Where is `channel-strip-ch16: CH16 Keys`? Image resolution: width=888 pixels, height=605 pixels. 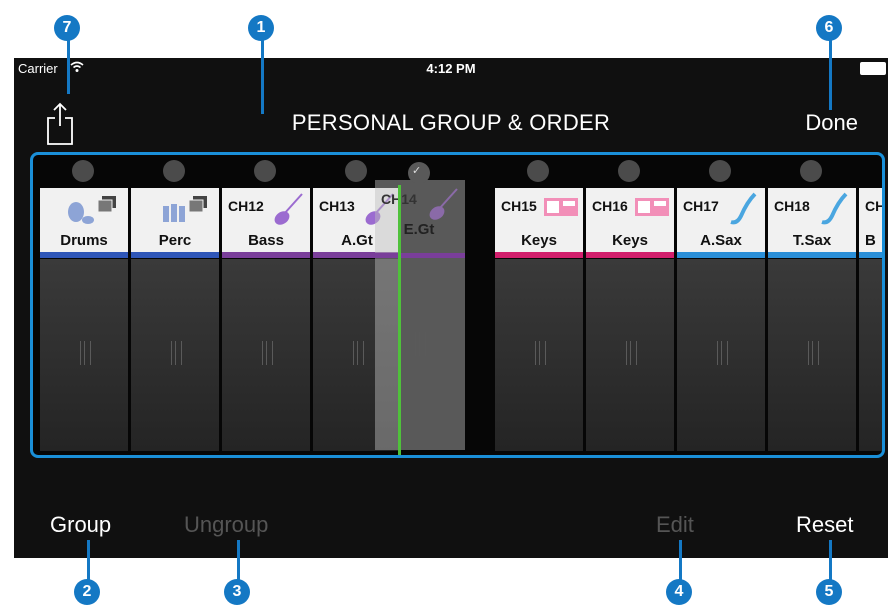
channel-strip-ch16: CH16 Keys is located at coordinates (630, 305).